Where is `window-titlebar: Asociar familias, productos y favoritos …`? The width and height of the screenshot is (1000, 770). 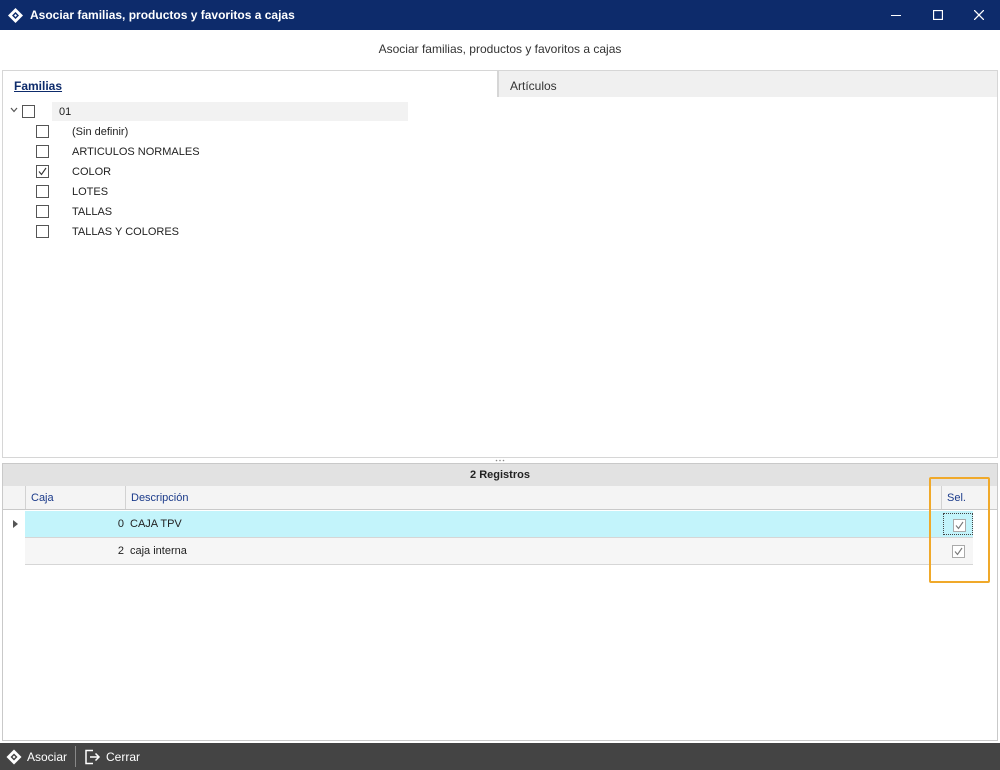 window-titlebar: Asociar familias, productos y favoritos … is located at coordinates (500, 15).